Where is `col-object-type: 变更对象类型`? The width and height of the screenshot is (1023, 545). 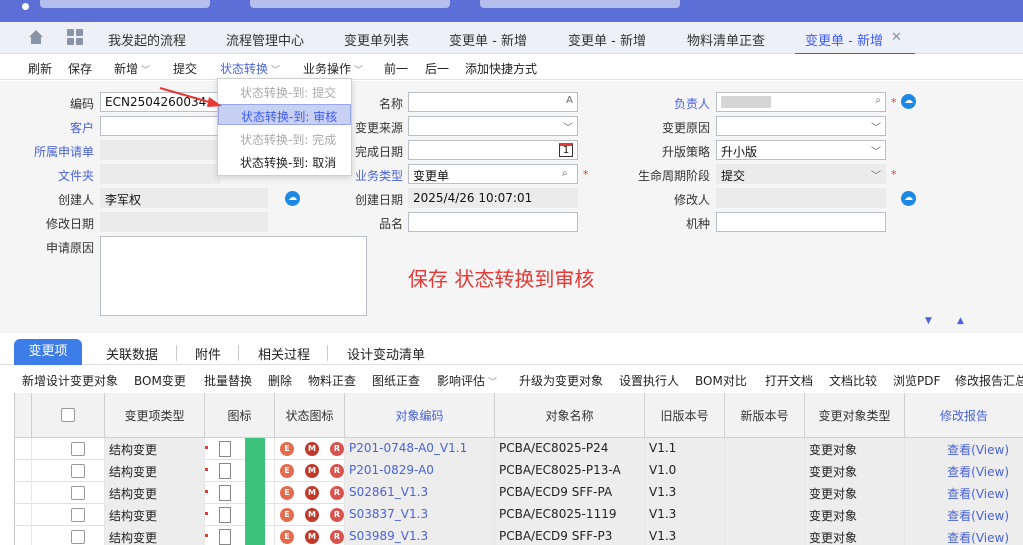 col-object-type: 变更对象类型 is located at coordinates (855, 415).